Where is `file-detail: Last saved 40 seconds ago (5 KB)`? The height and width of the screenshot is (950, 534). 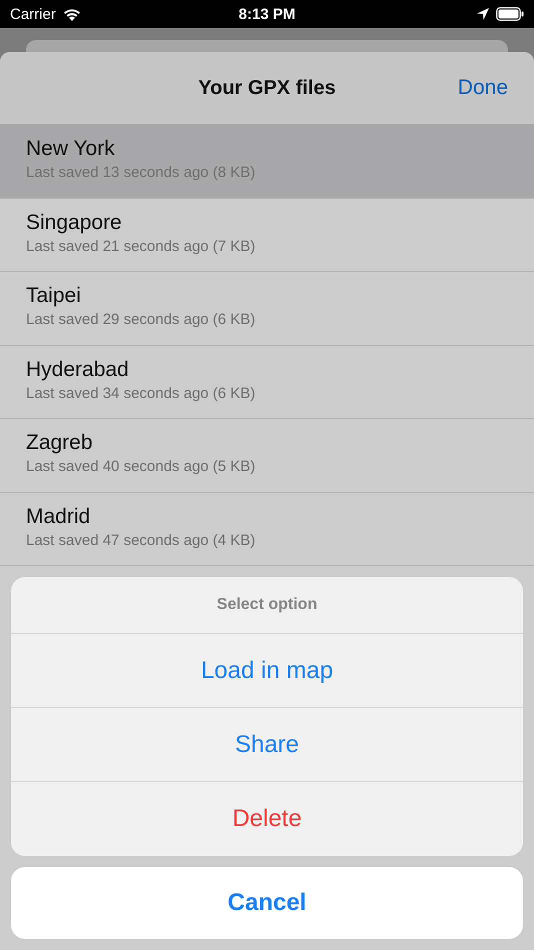 file-detail: Last saved 40 seconds ago (5 KB) is located at coordinates (141, 466).